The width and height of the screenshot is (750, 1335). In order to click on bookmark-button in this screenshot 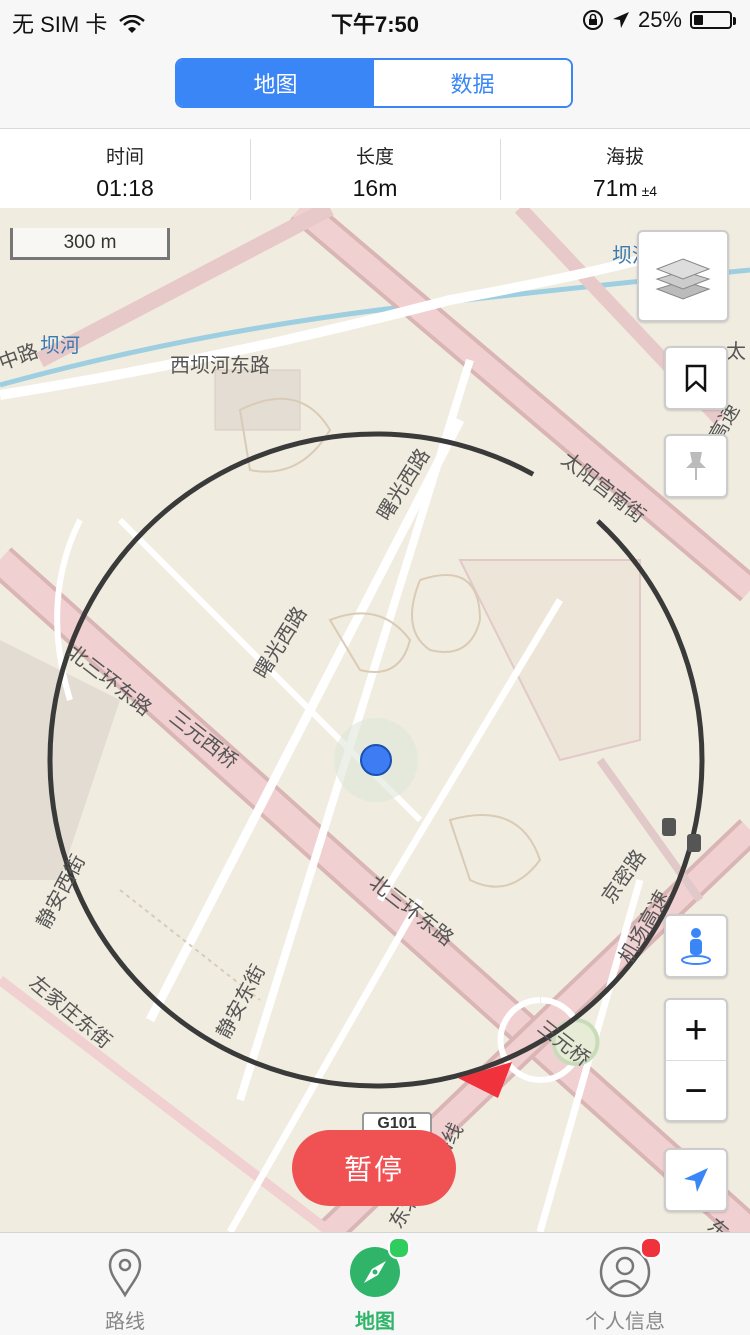, I will do `click(696, 378)`.